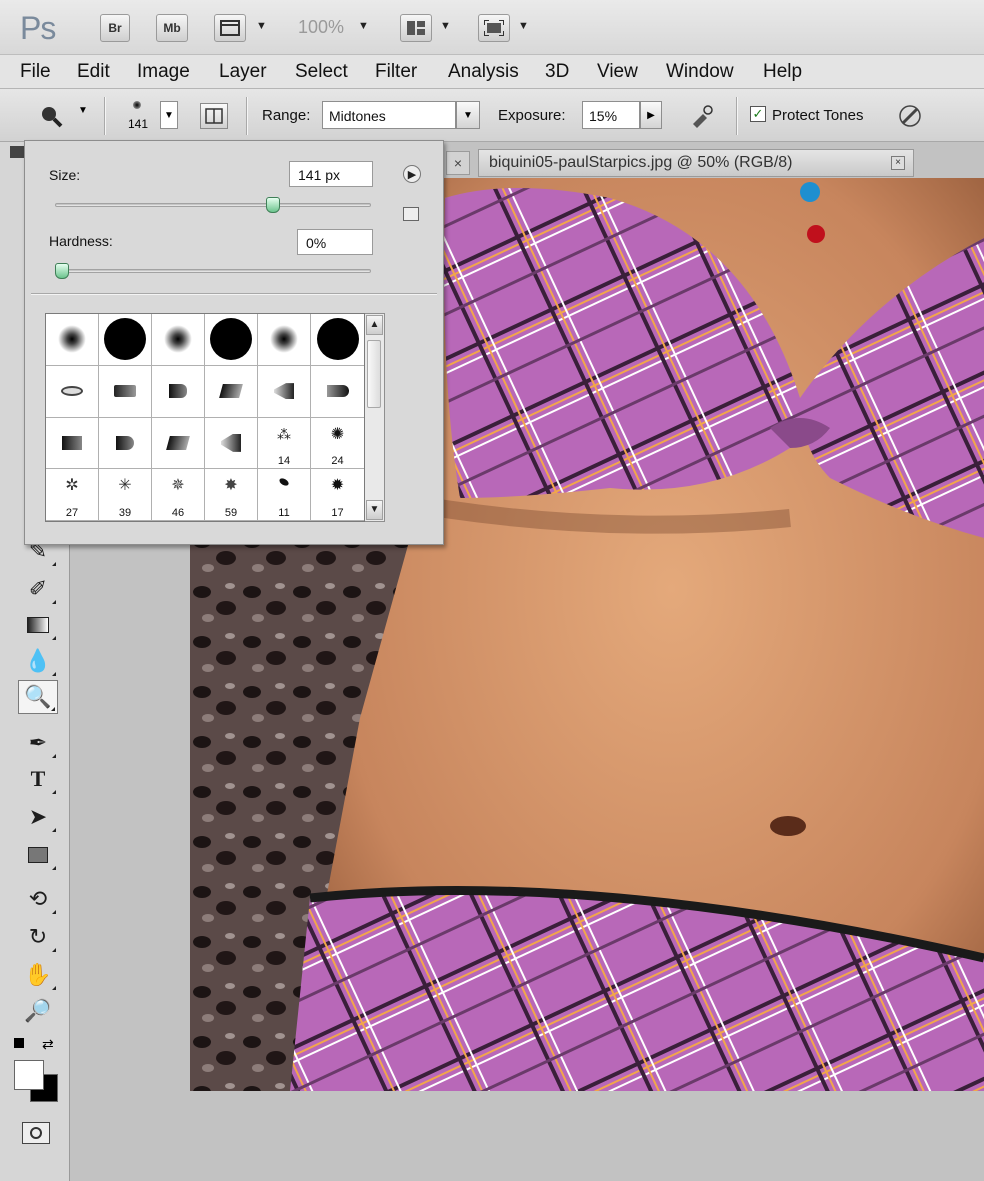 The image size is (984, 1181). I want to click on scroll-up-icon: ▲, so click(374, 325).